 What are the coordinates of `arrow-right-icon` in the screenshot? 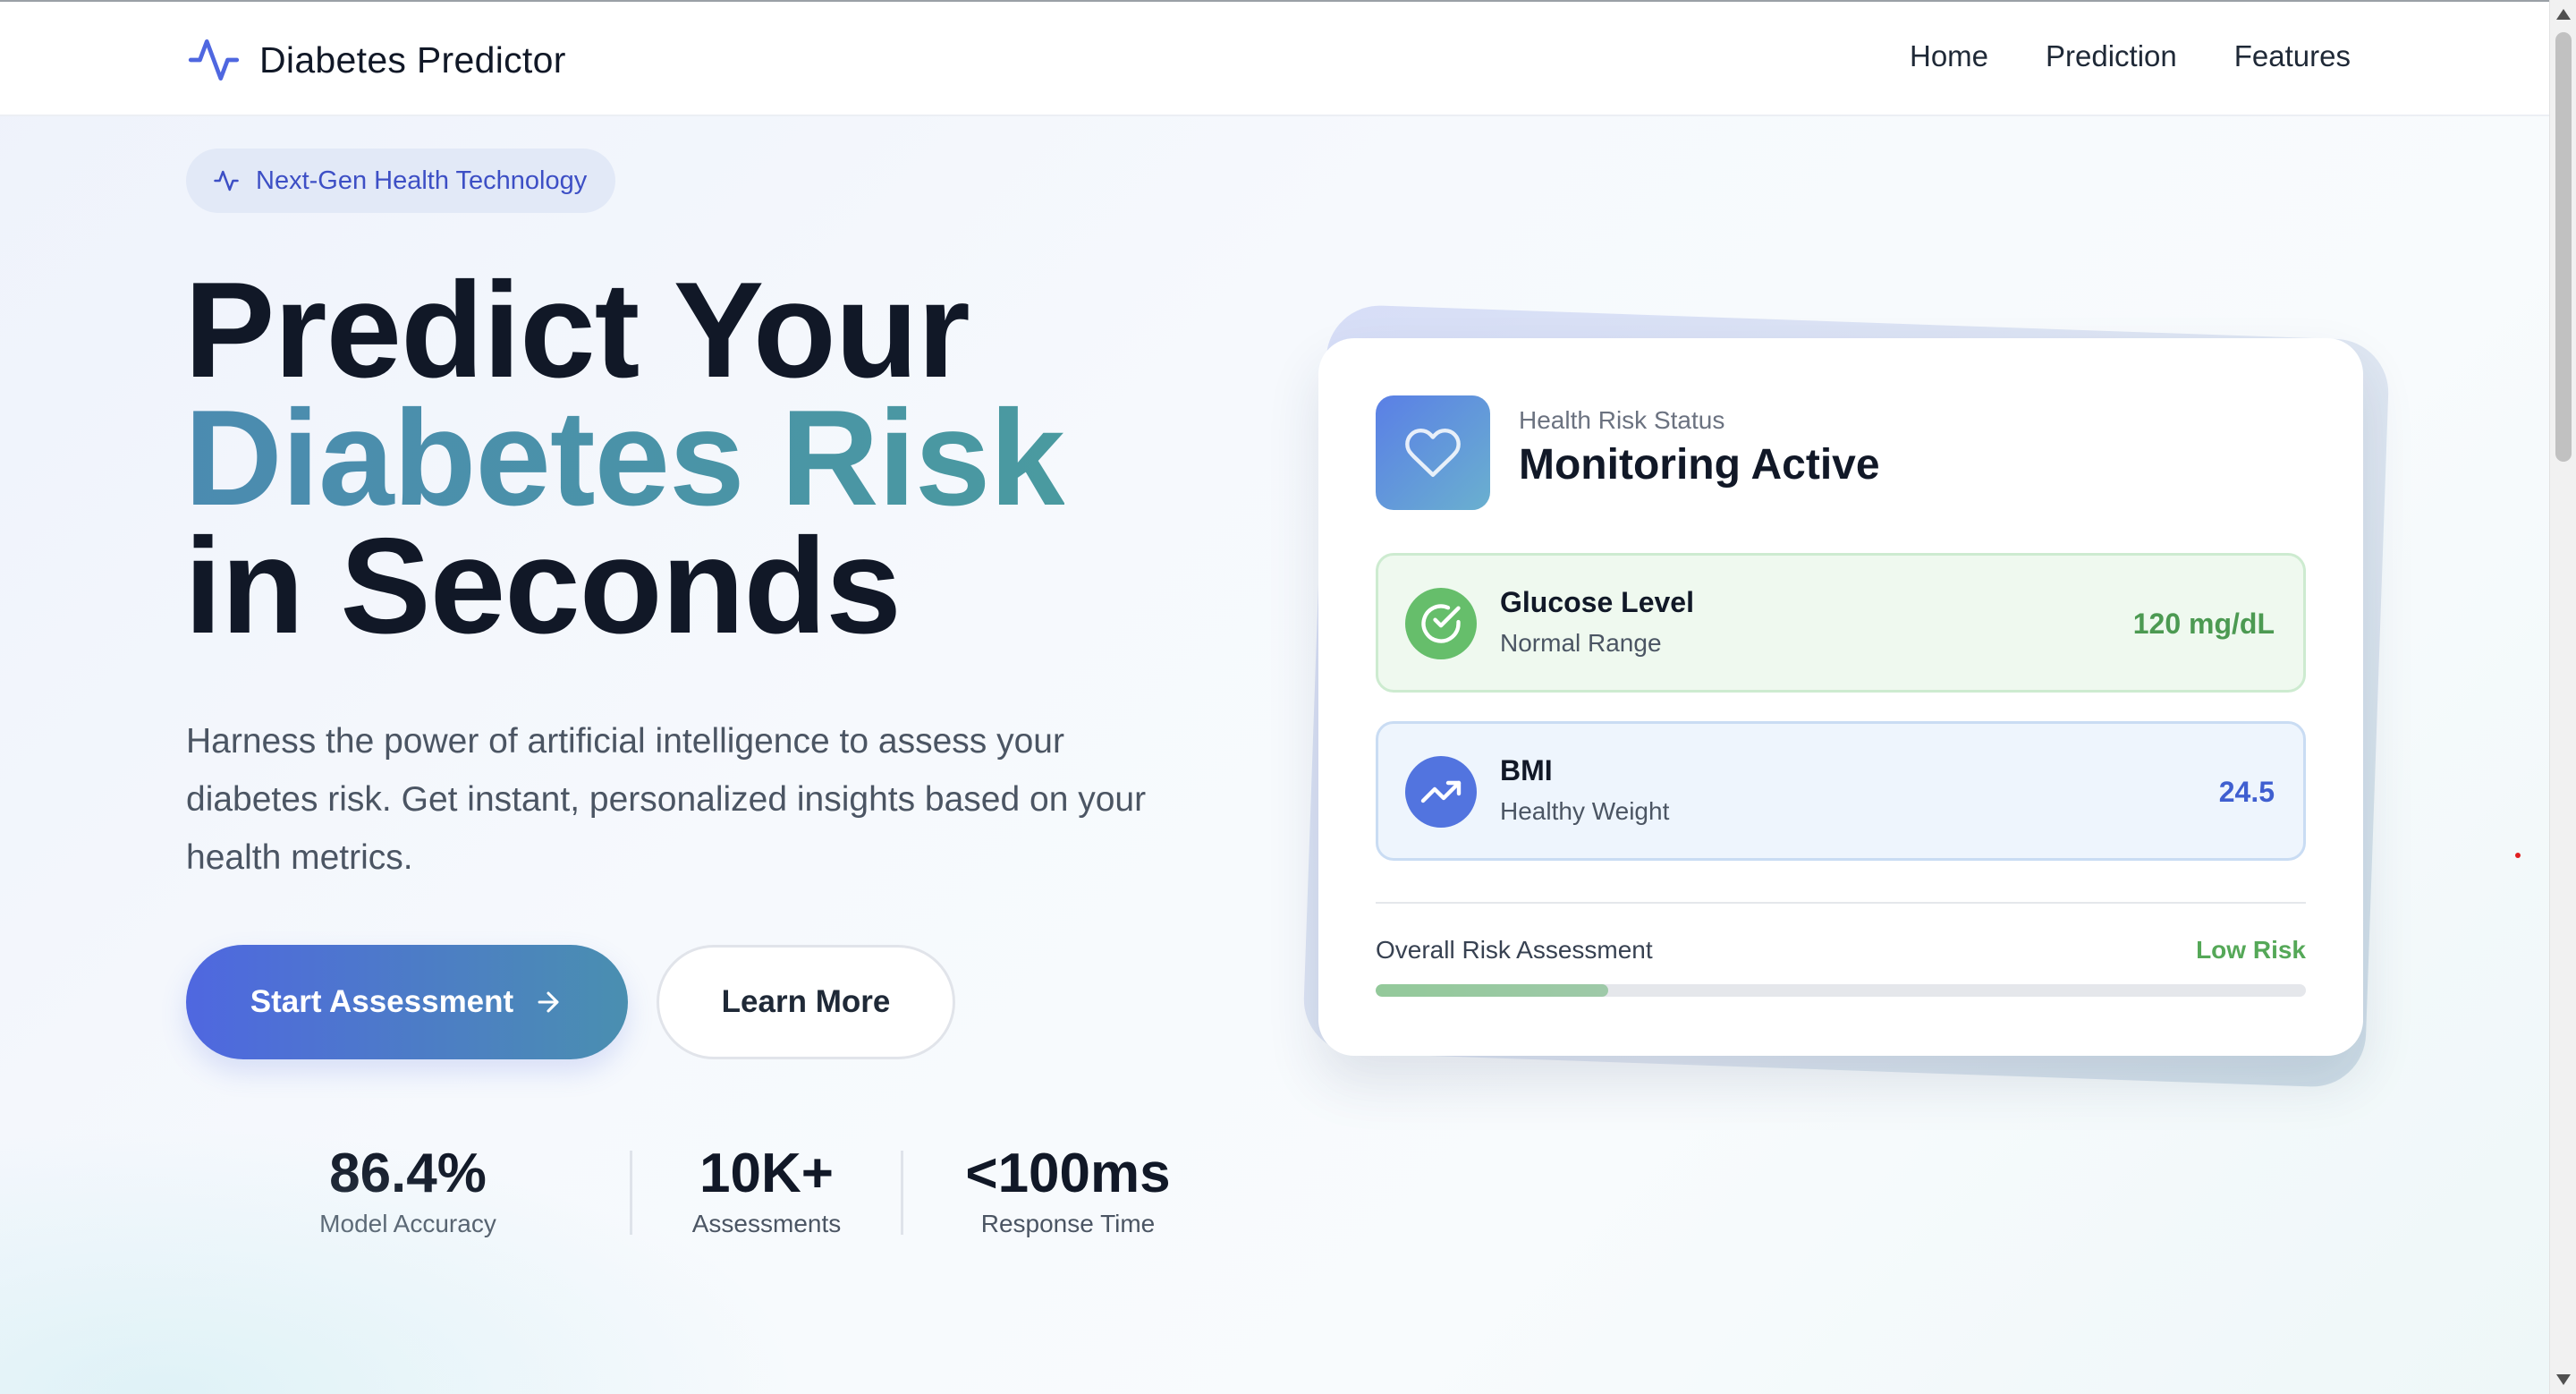 It's located at (548, 1002).